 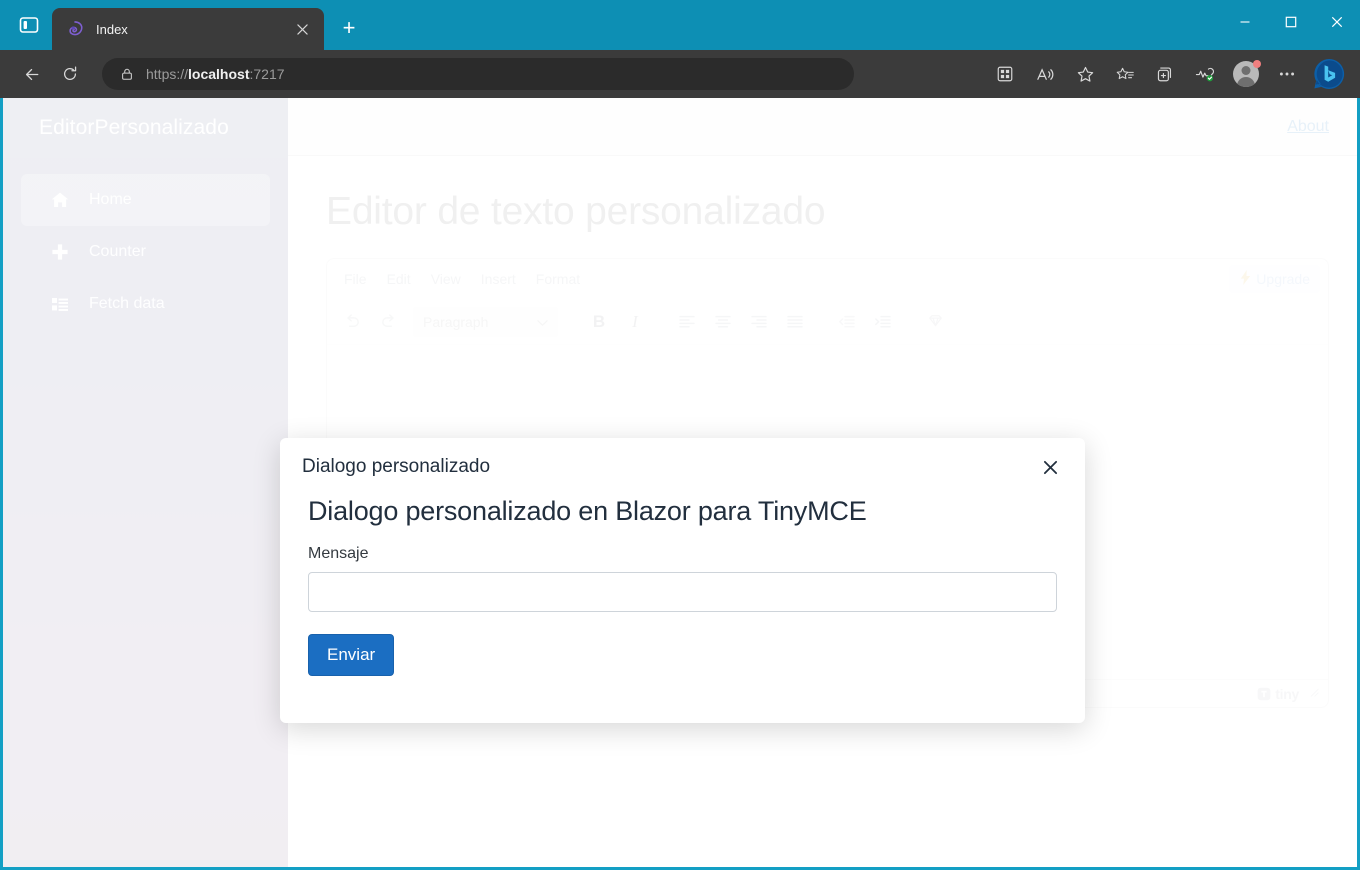 I want to click on dialog-header: Dialogo personalizado, so click(x=682, y=467).